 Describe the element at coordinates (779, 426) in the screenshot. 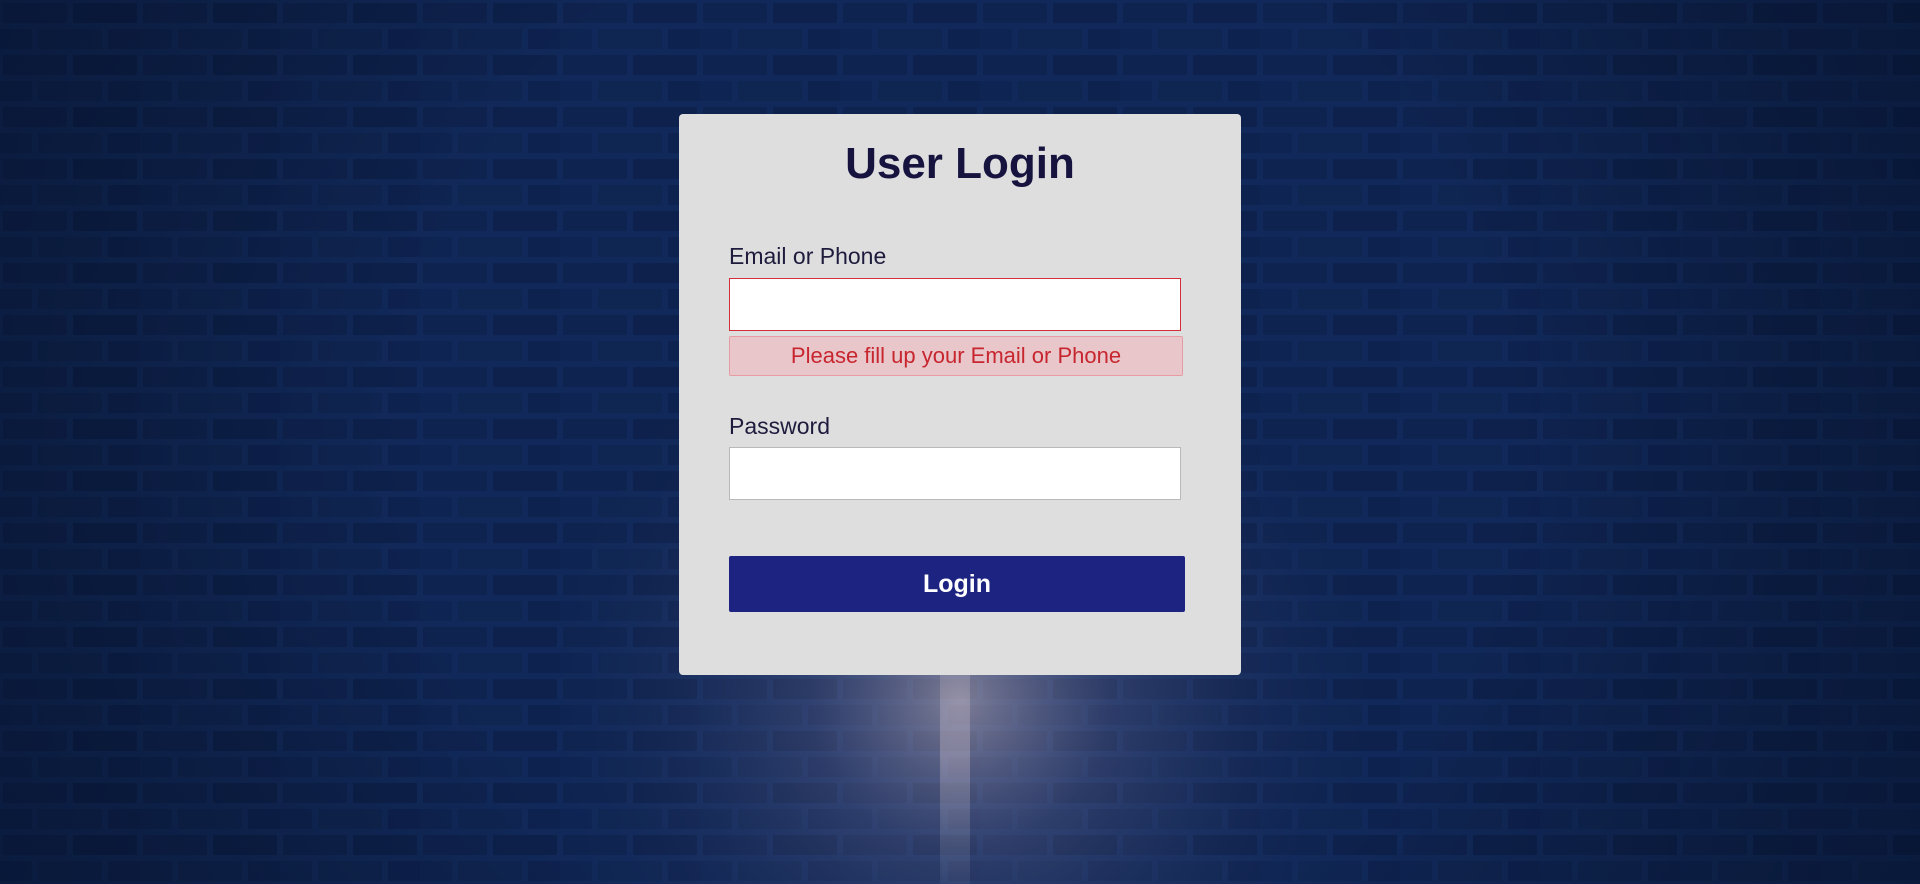

I see `password-label: Password` at that location.